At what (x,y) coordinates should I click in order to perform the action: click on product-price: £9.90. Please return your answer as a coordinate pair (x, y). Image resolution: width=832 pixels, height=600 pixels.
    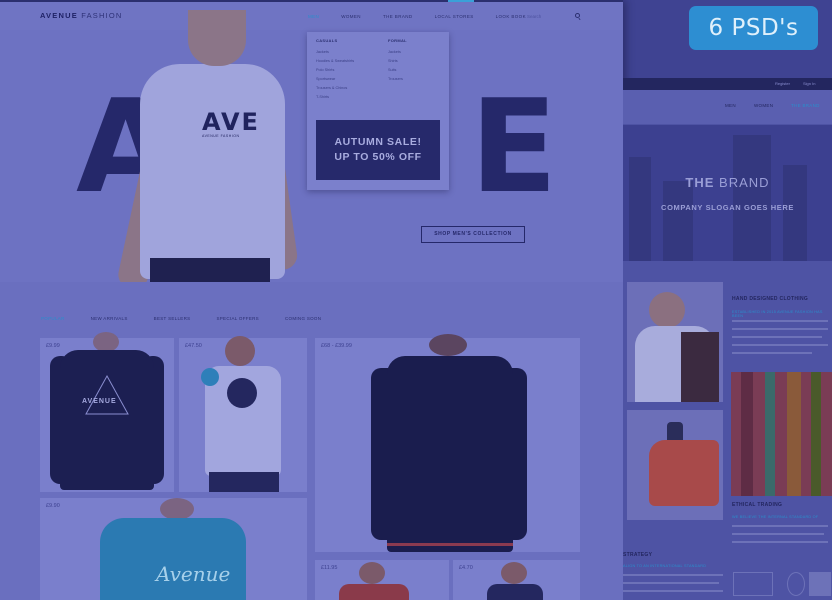
    Looking at the image, I should click on (53, 506).